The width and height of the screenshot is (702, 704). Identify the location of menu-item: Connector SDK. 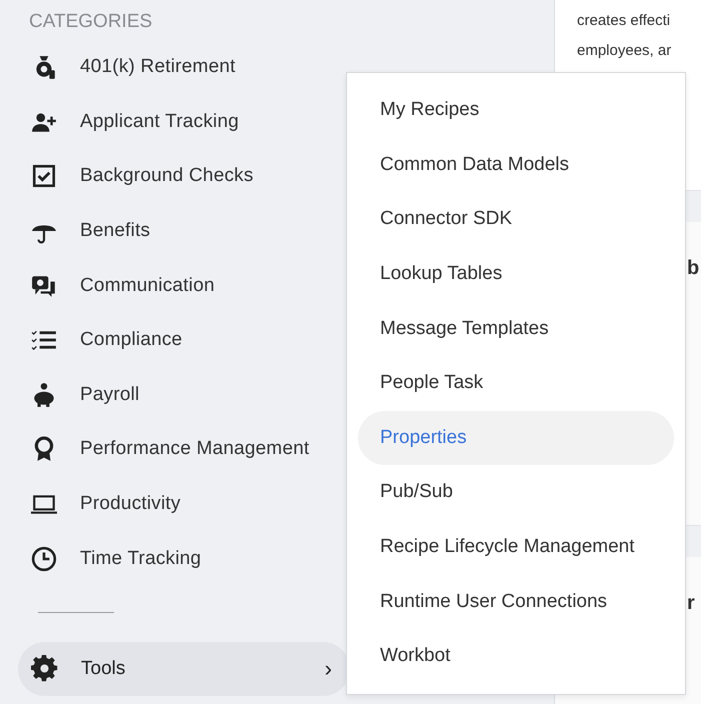
(516, 219).